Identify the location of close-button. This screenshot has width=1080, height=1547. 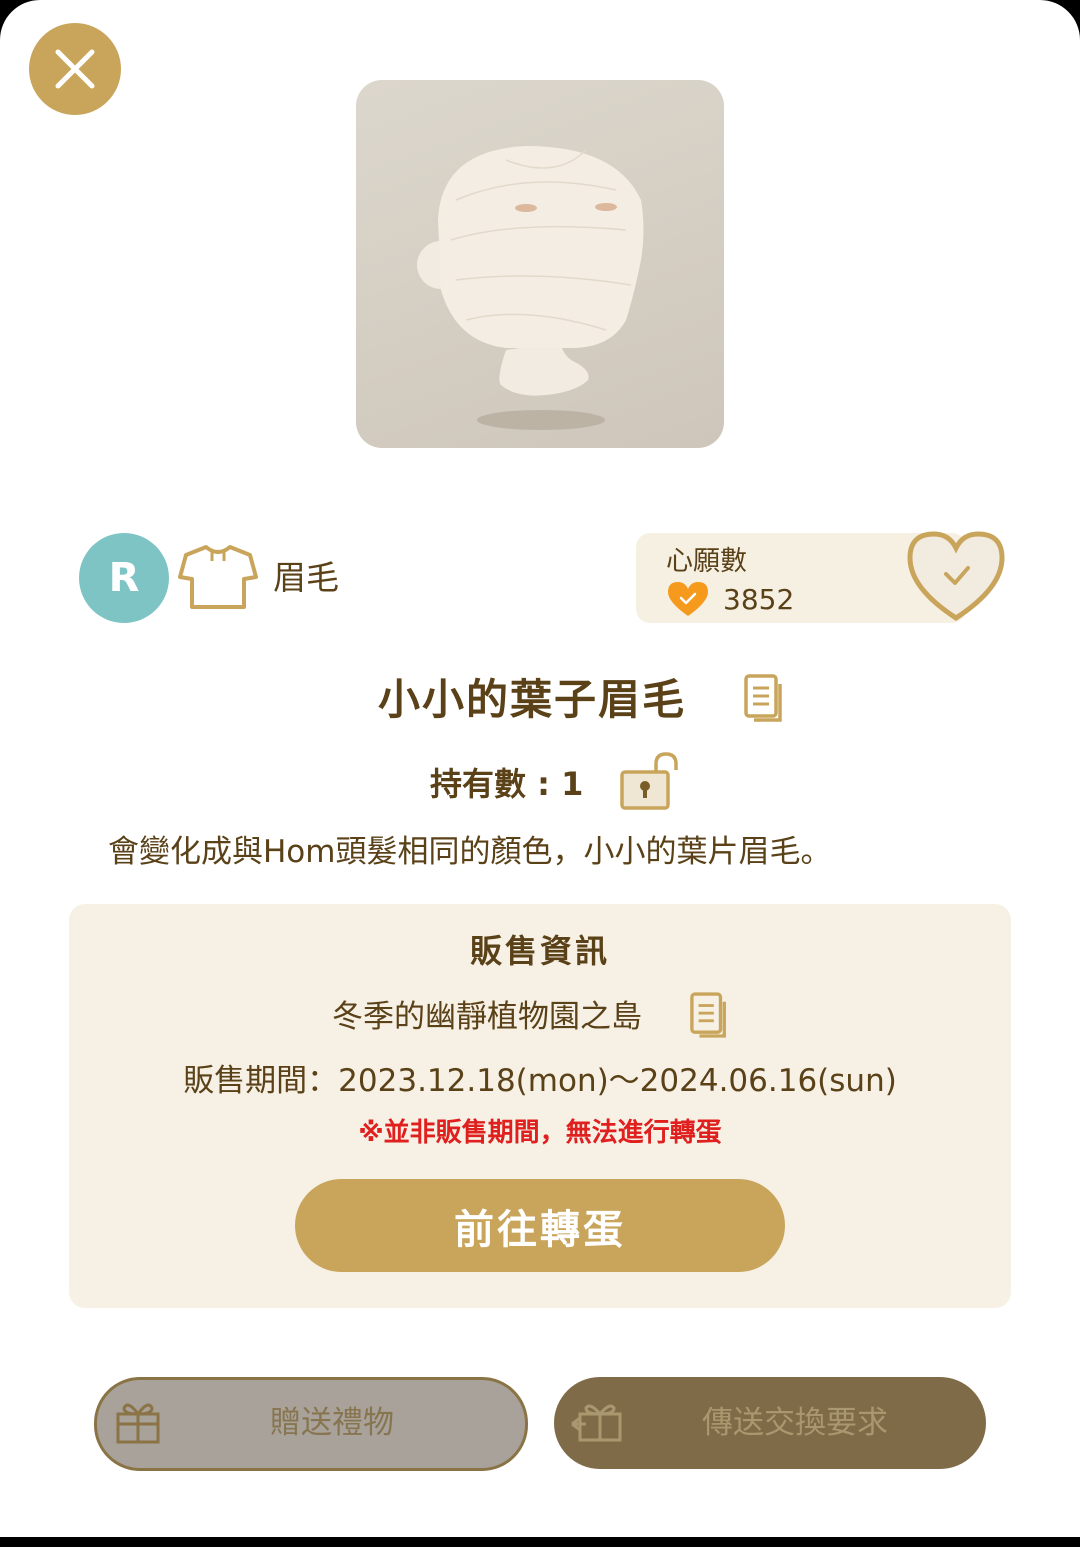
(75, 69).